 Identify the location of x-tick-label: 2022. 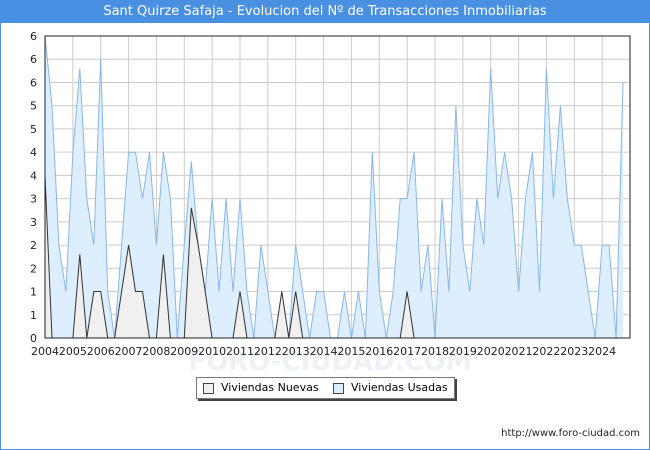
(546, 351).